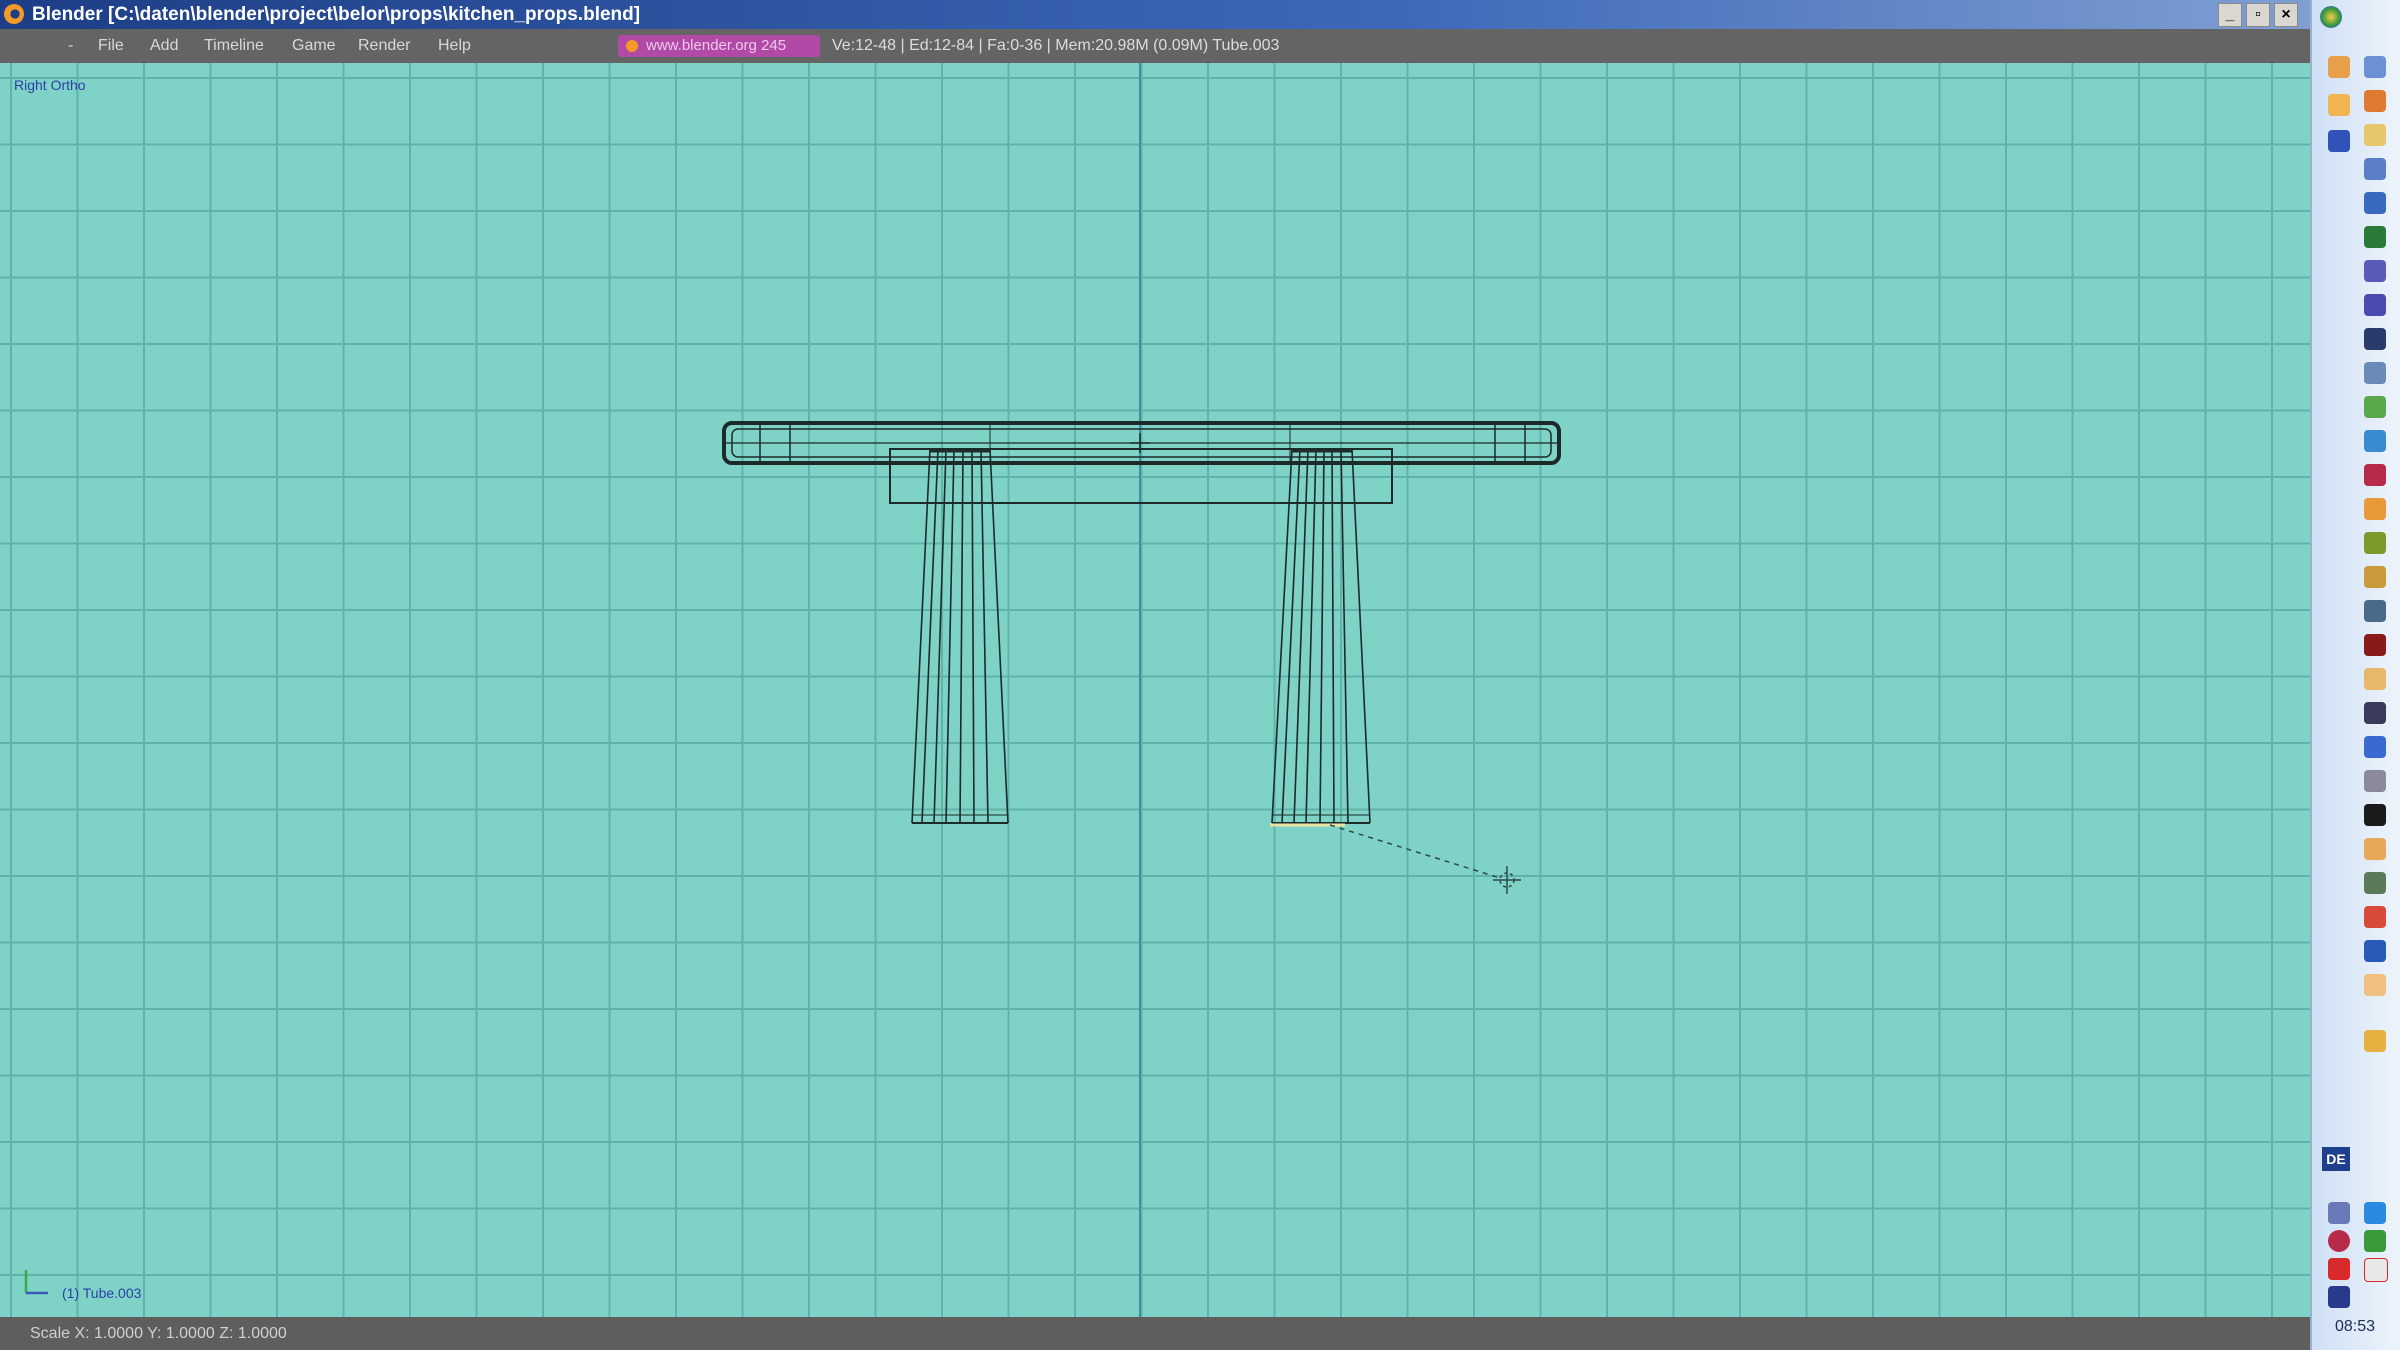  Describe the element at coordinates (2258, 15) in the screenshot. I see `maximize-button: ▫` at that location.